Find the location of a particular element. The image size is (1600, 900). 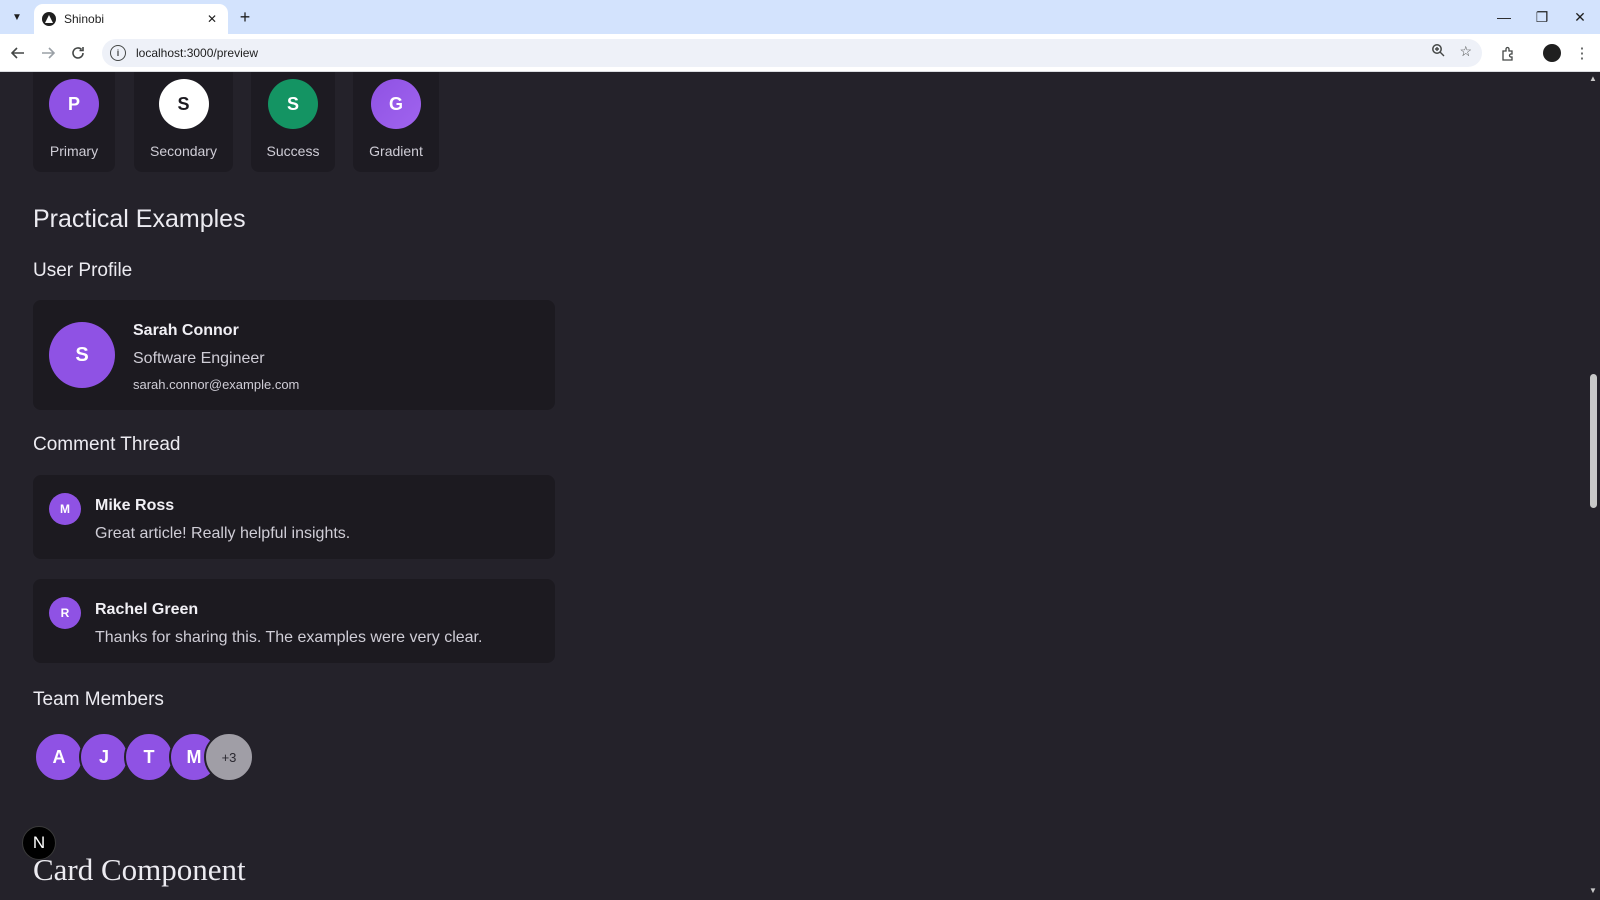

section-title-card-component: Card Component is located at coordinates (139, 869).